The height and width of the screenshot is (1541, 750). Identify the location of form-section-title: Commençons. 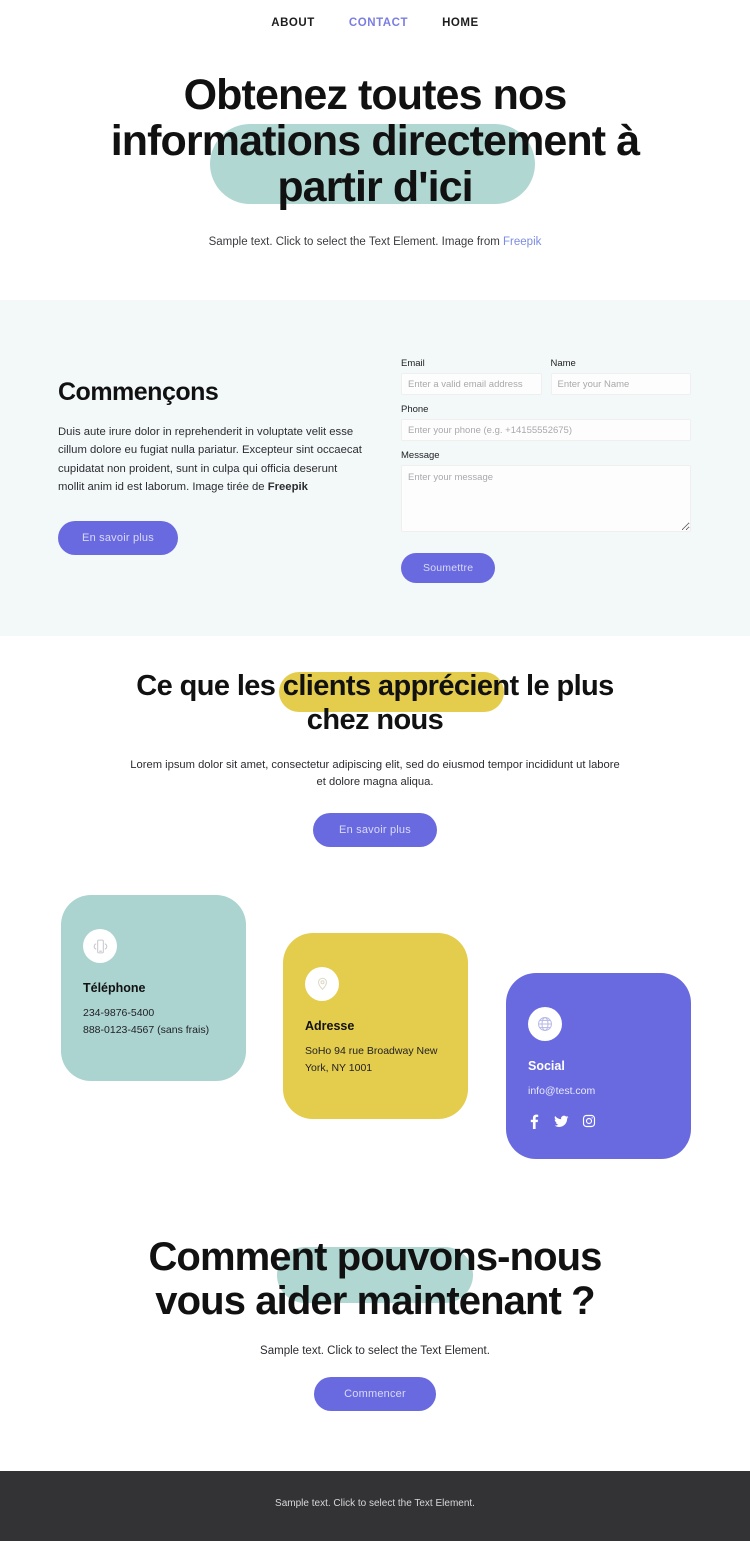
(138, 392).